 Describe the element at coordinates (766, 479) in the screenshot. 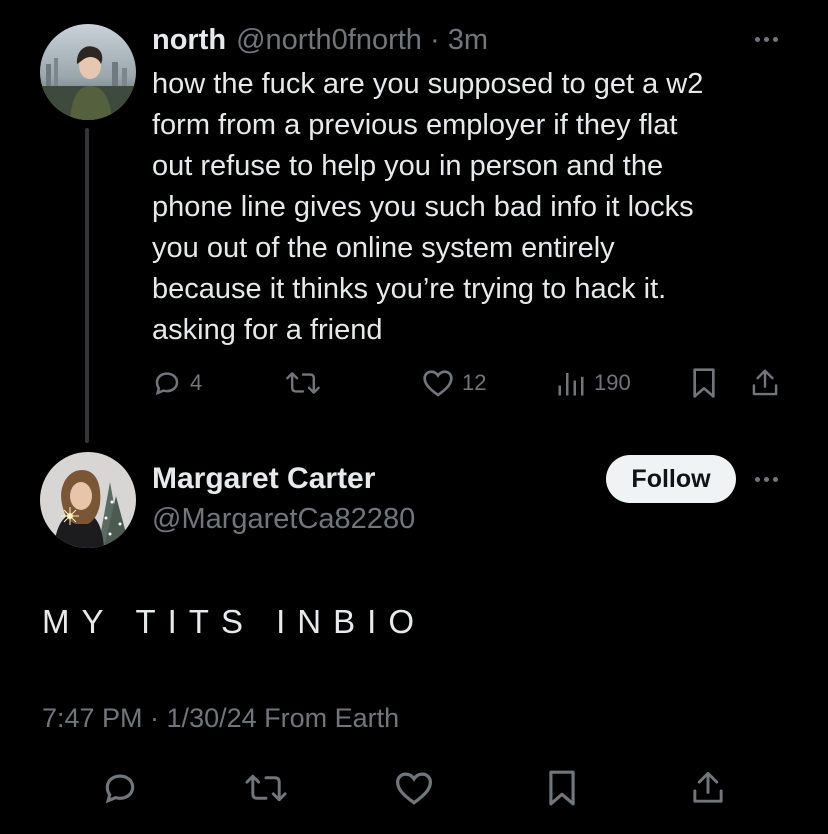

I see `reply-more-button` at that location.